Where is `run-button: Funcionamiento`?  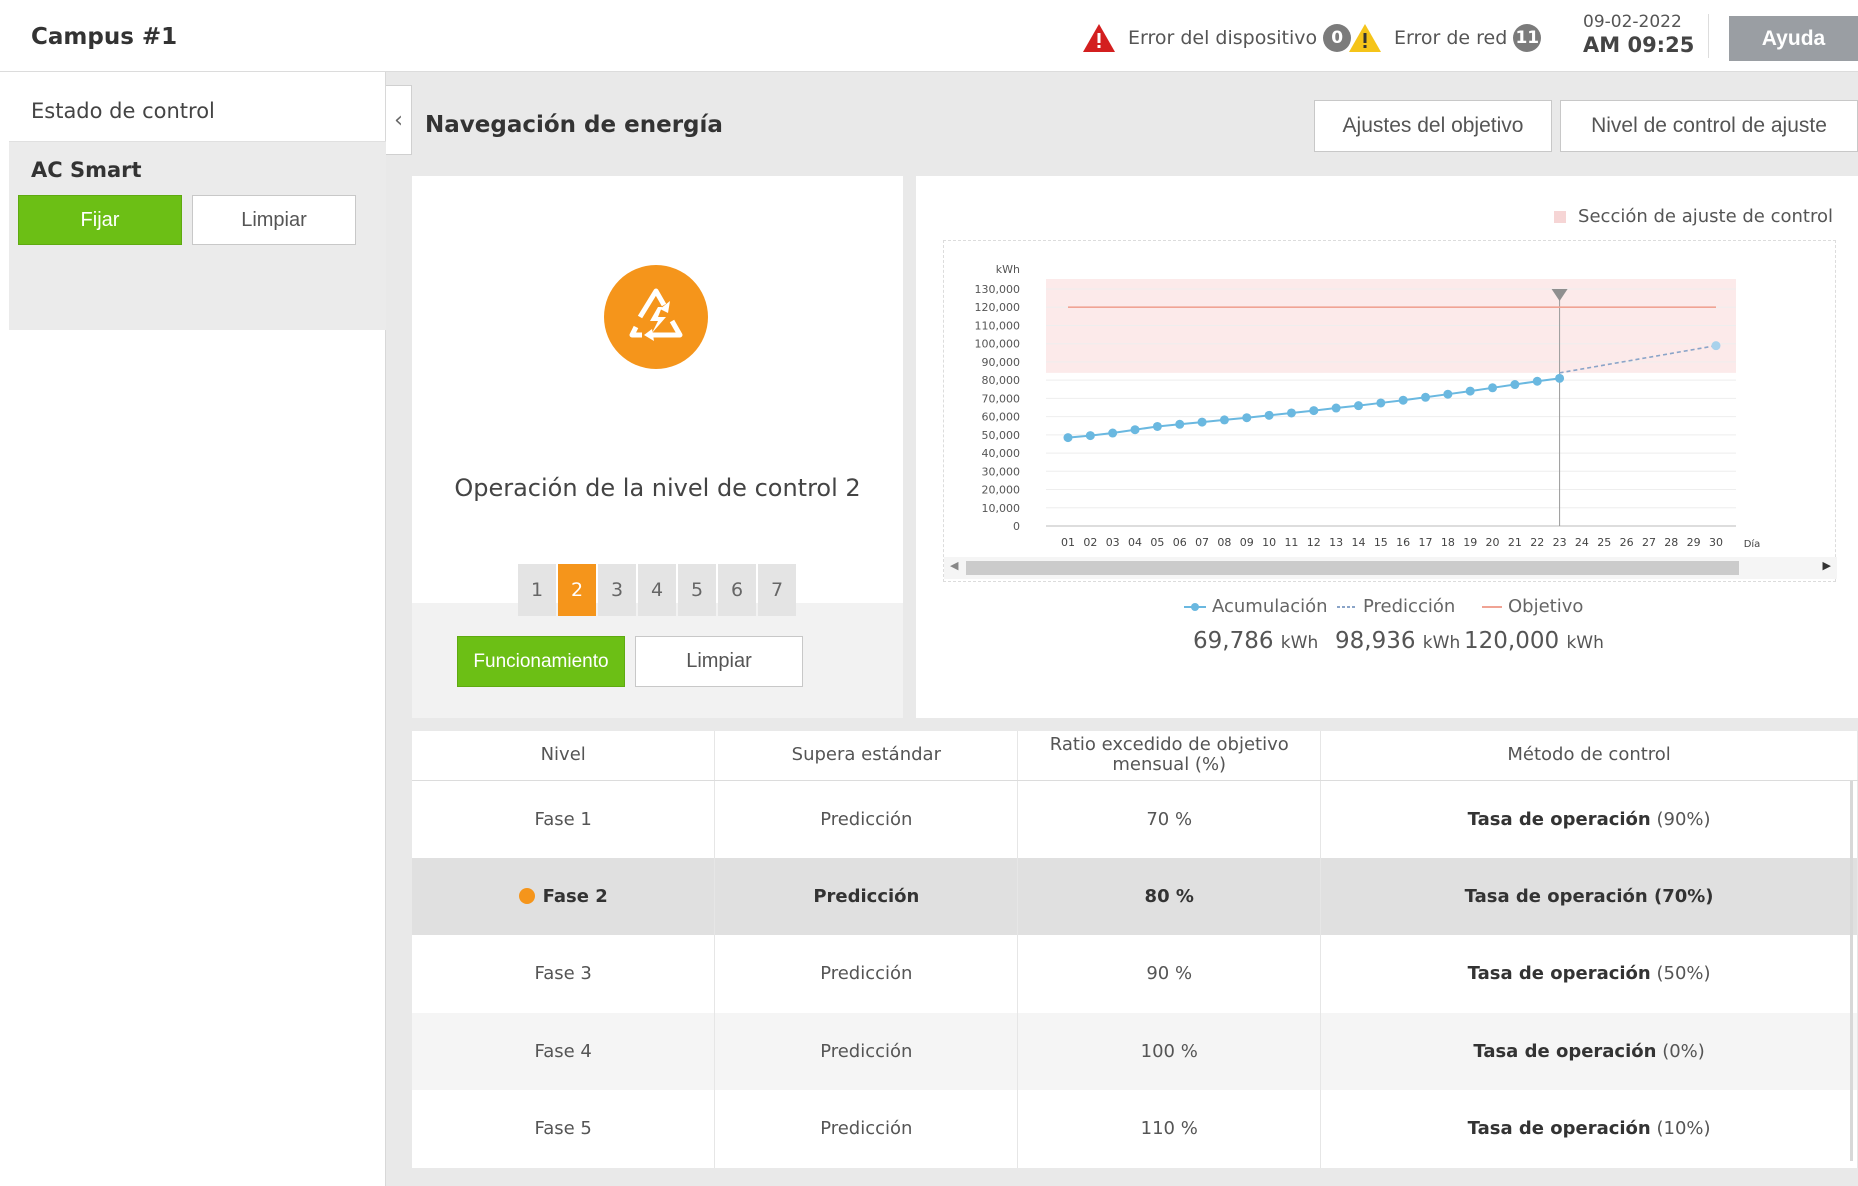
run-button: Funcionamiento is located at coordinates (541, 661).